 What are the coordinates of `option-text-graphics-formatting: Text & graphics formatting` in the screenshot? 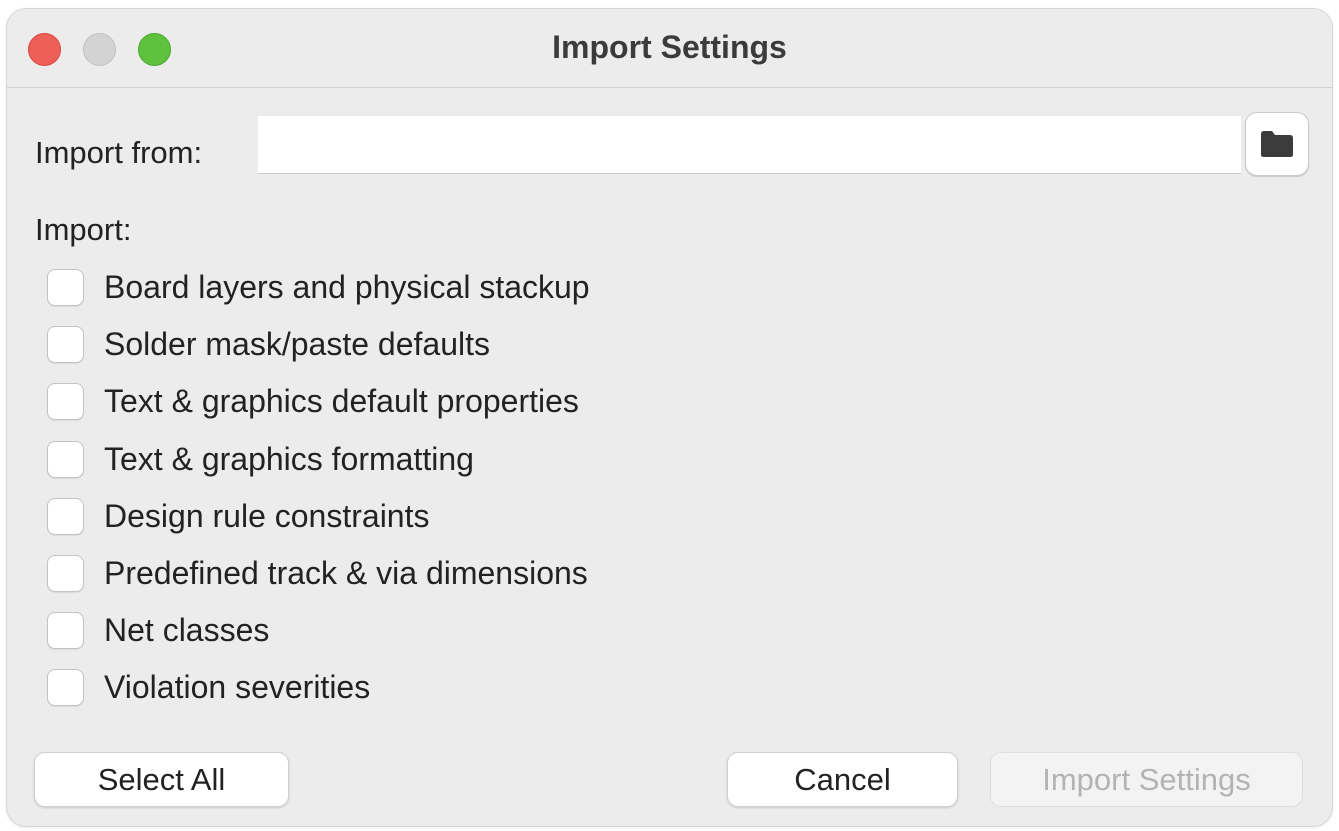 It's located at (260, 459).